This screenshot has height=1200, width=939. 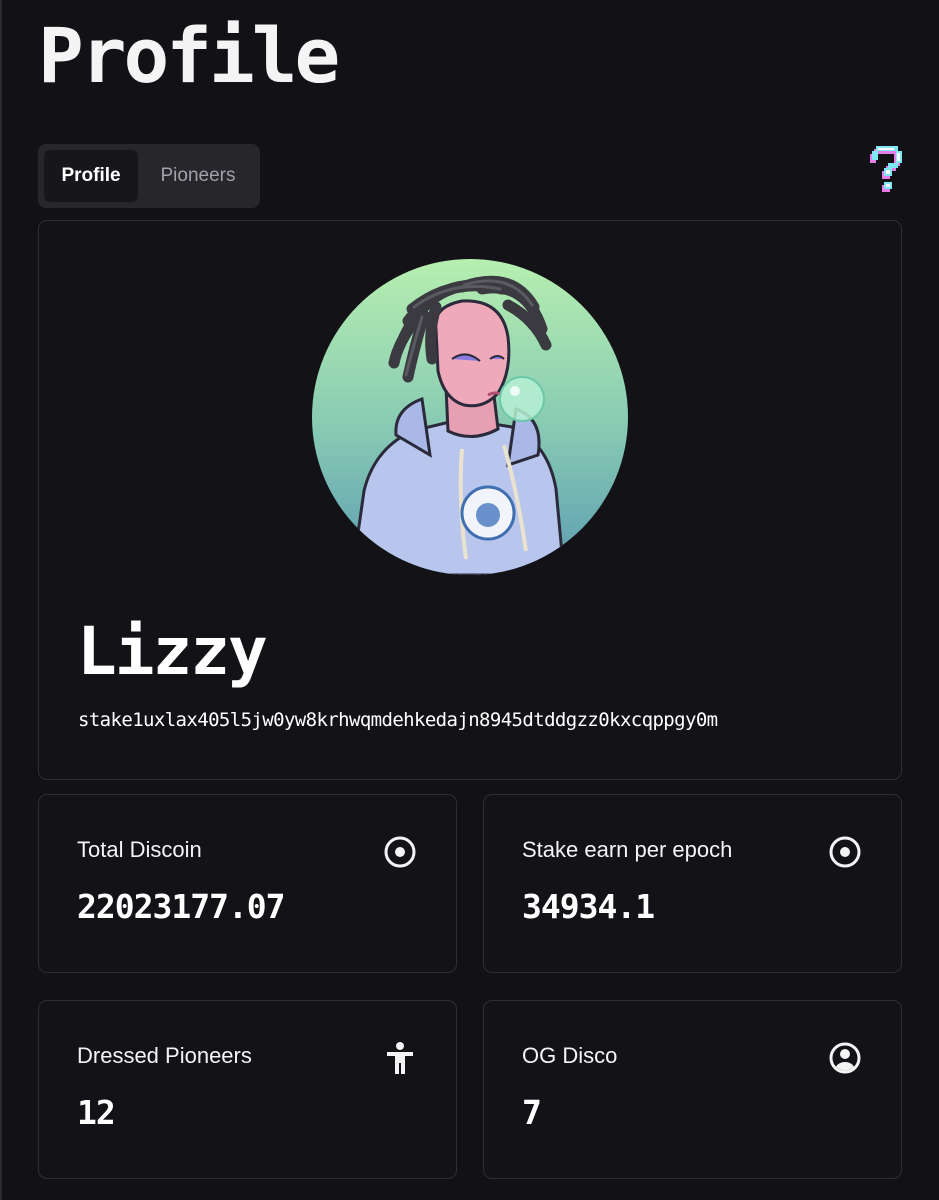 What do you see at coordinates (1, 600) in the screenshot?
I see `window-edge` at bounding box center [1, 600].